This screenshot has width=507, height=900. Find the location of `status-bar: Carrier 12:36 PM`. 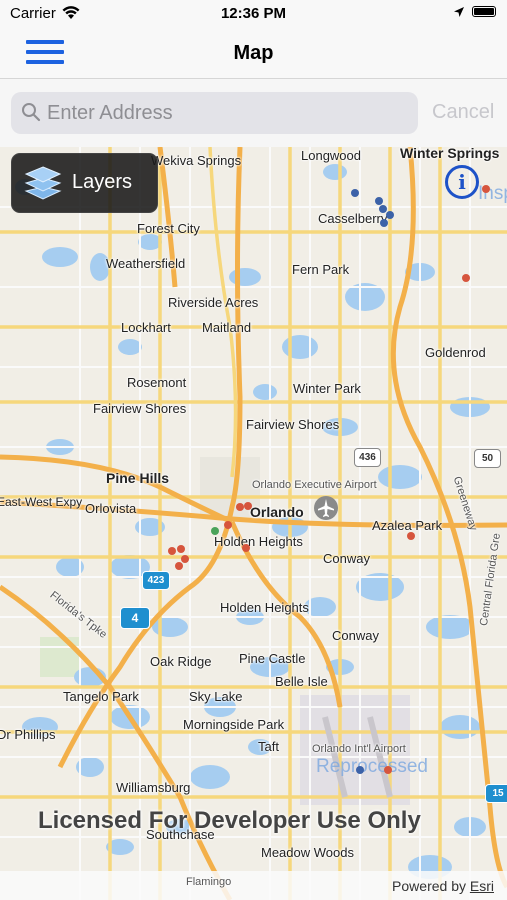

status-bar: Carrier 12:36 PM is located at coordinates (253, 15).